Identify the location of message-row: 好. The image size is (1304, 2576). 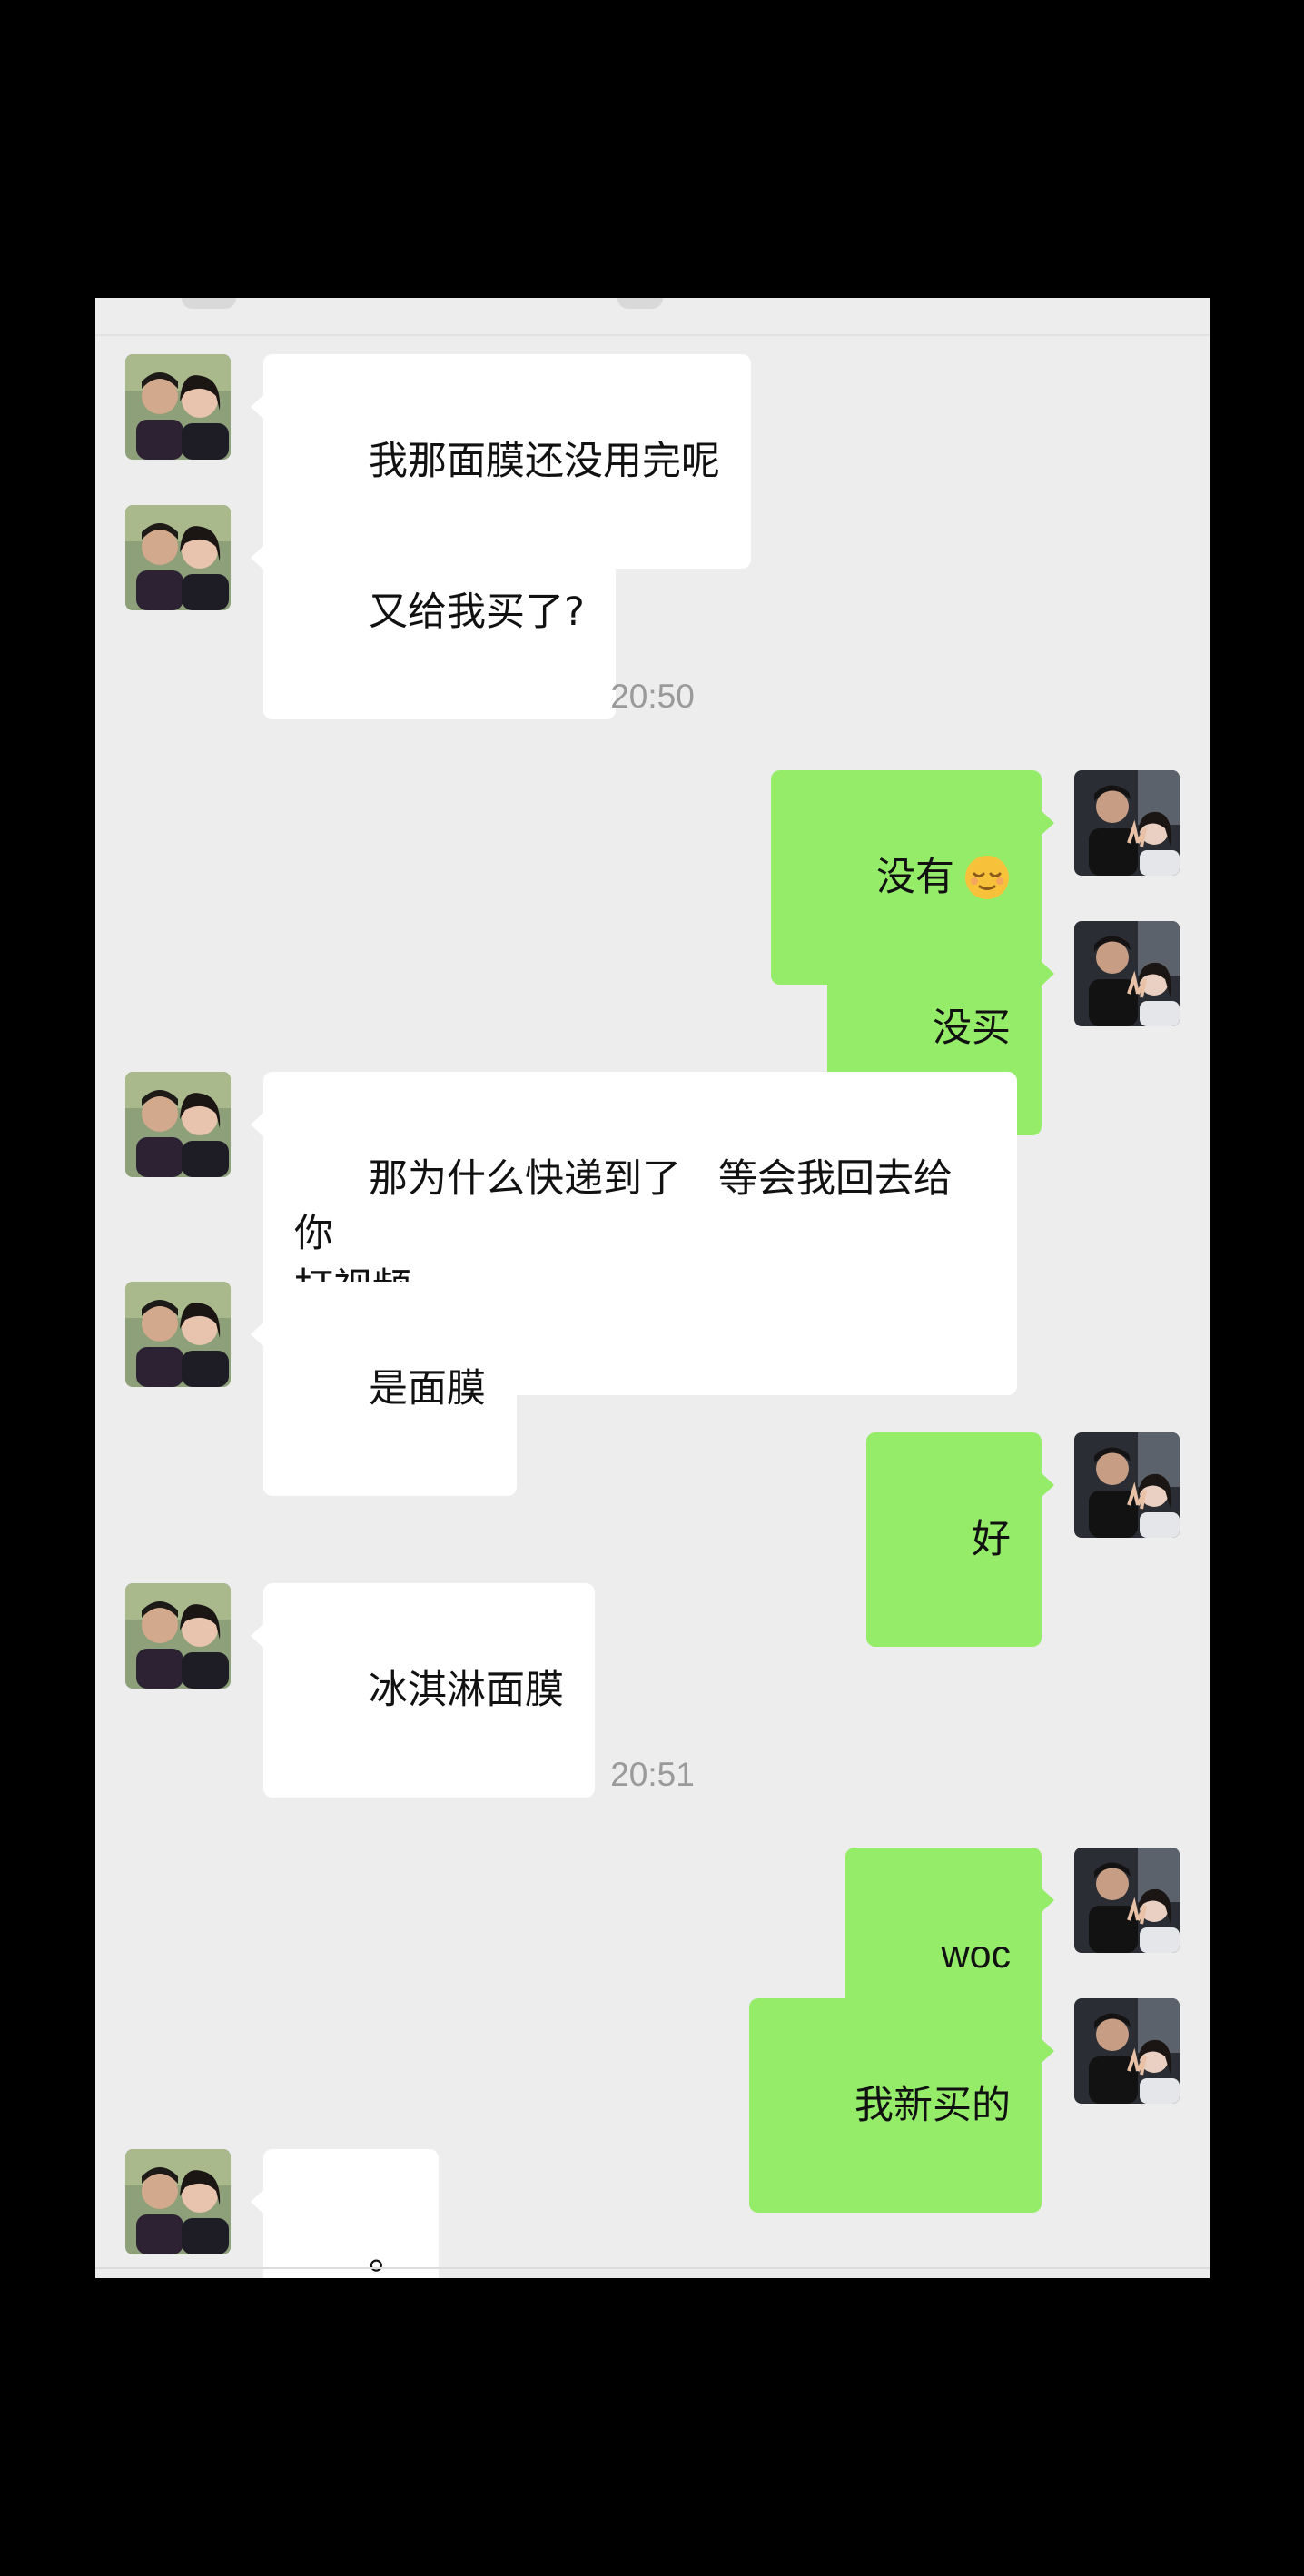
(652, 1539).